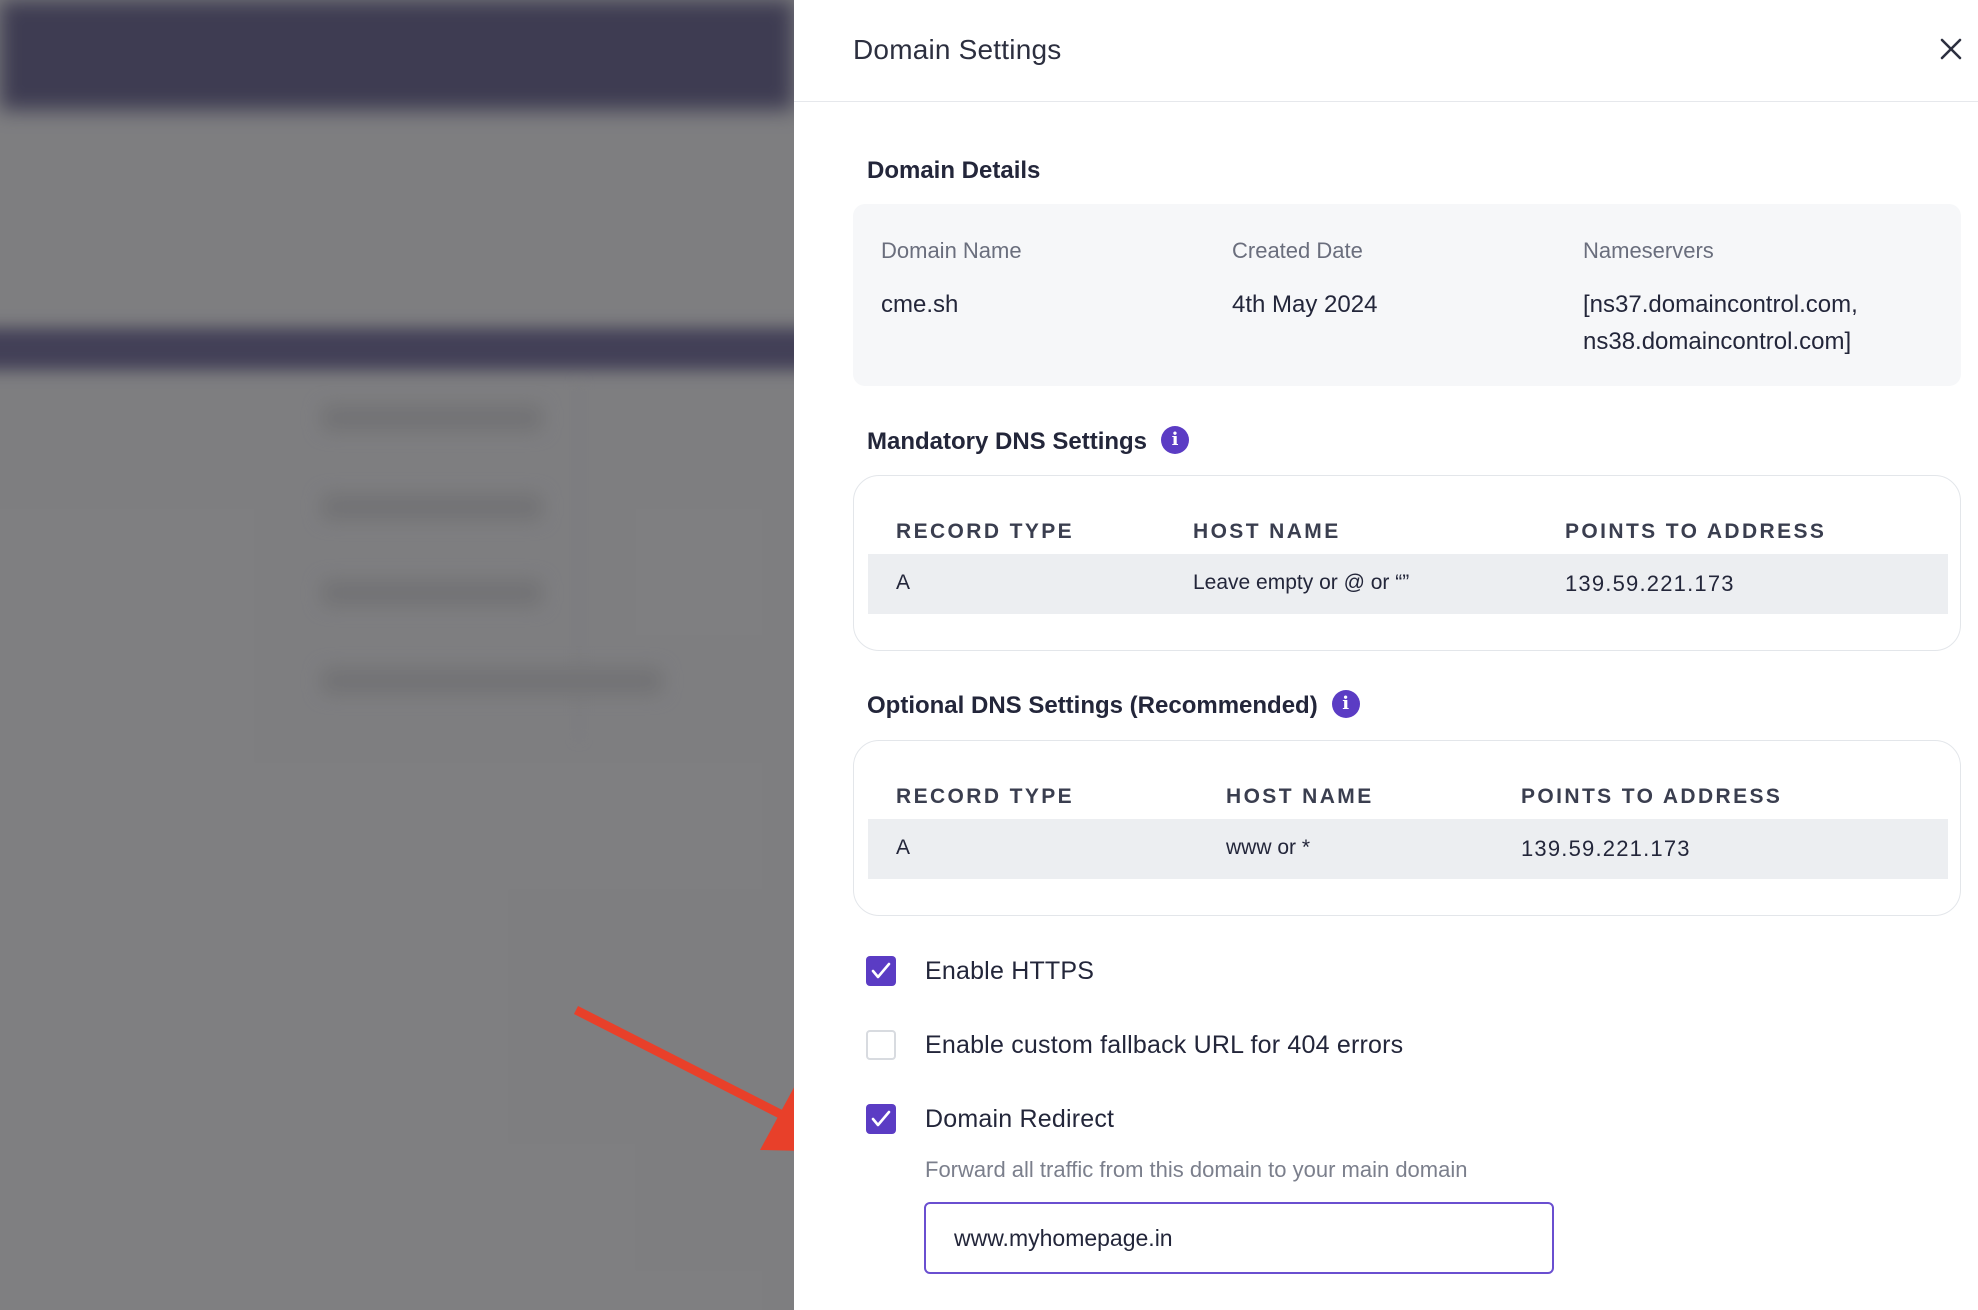 This screenshot has height=1310, width=1978. What do you see at coordinates (1297, 250) in the screenshot?
I see `created-date-label: Created Date` at bounding box center [1297, 250].